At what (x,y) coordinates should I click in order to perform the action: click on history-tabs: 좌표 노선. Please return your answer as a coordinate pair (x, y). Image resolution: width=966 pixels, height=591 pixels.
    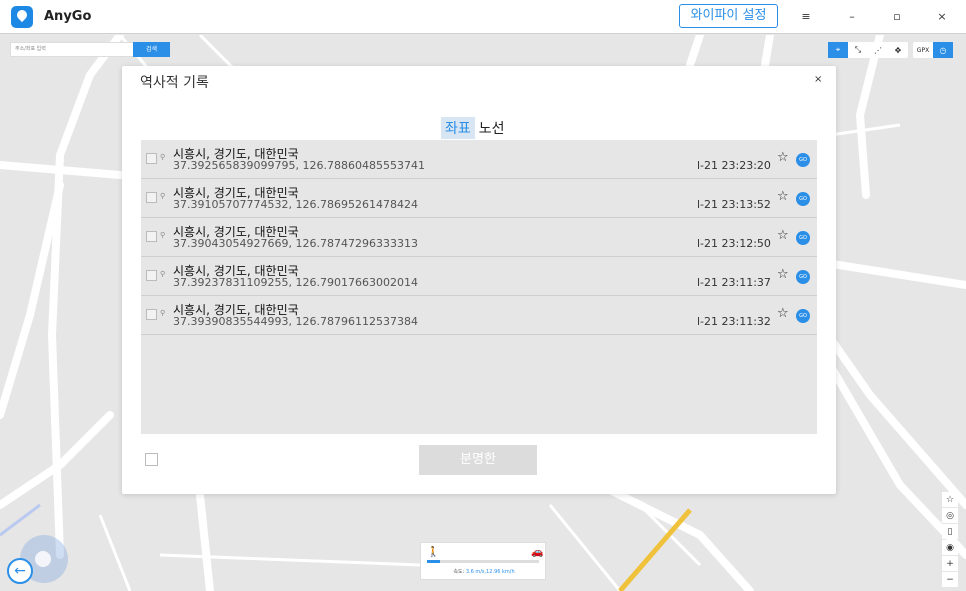
    Looking at the image, I should click on (475, 128).